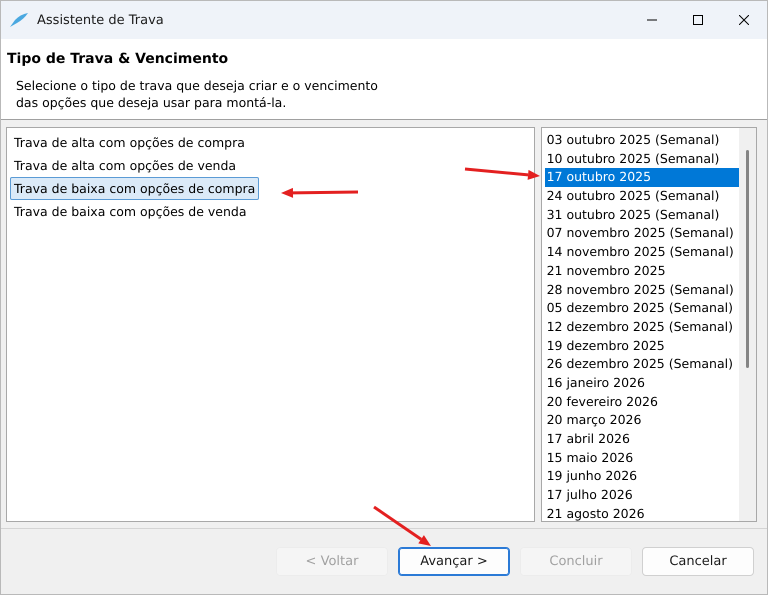 The image size is (768, 595). Describe the element at coordinates (129, 142) in the screenshot. I see `list-item: Trava de alta com opções de compra` at that location.